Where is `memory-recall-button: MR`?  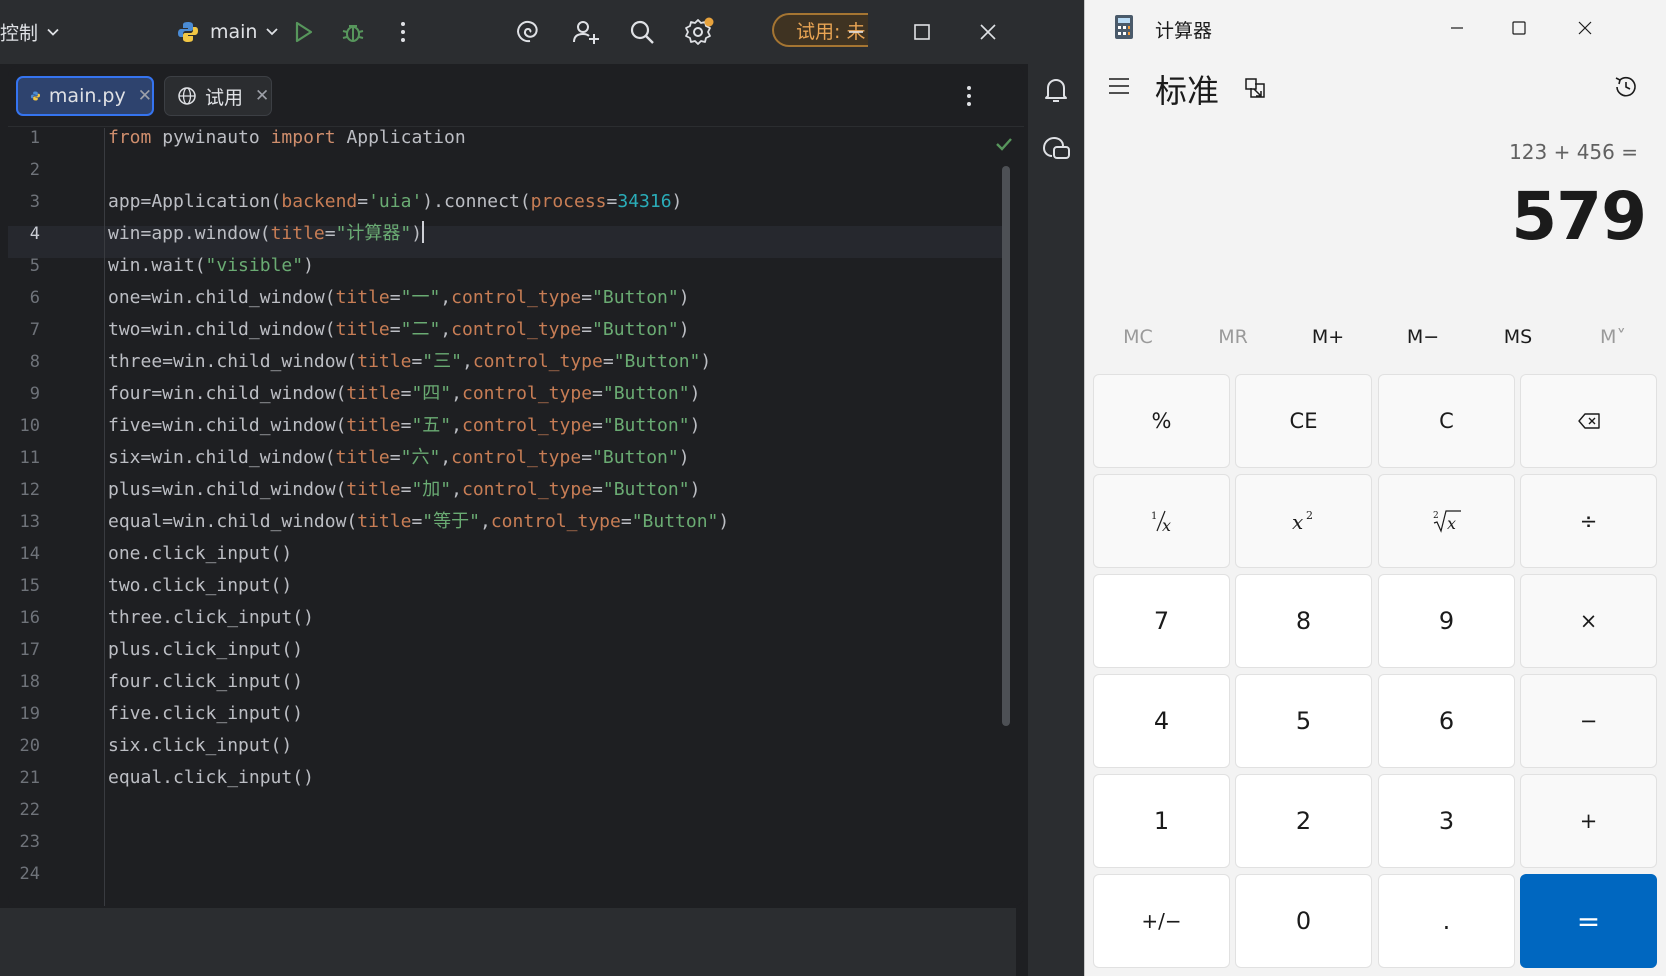 memory-recall-button: MR is located at coordinates (1233, 337).